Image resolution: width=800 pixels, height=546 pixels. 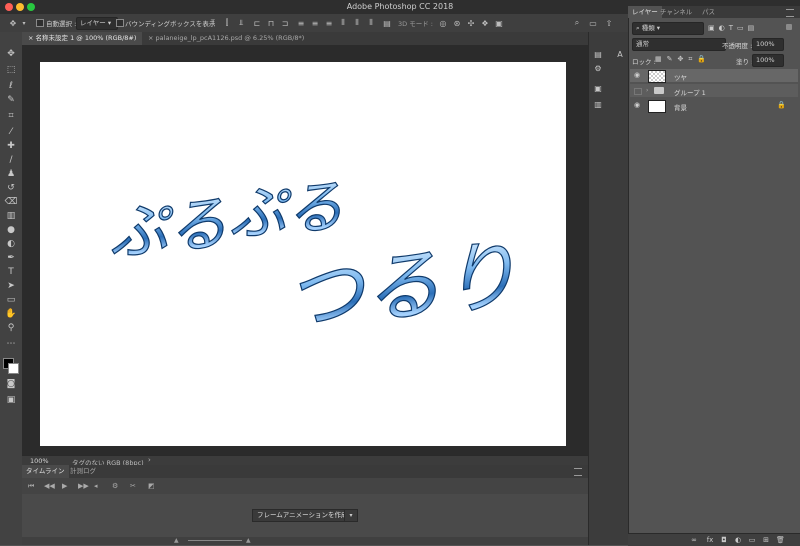 What do you see at coordinates (733, 28) in the screenshot?
I see `layer-filter-icons: ▣◐T▭▤` at bounding box center [733, 28].